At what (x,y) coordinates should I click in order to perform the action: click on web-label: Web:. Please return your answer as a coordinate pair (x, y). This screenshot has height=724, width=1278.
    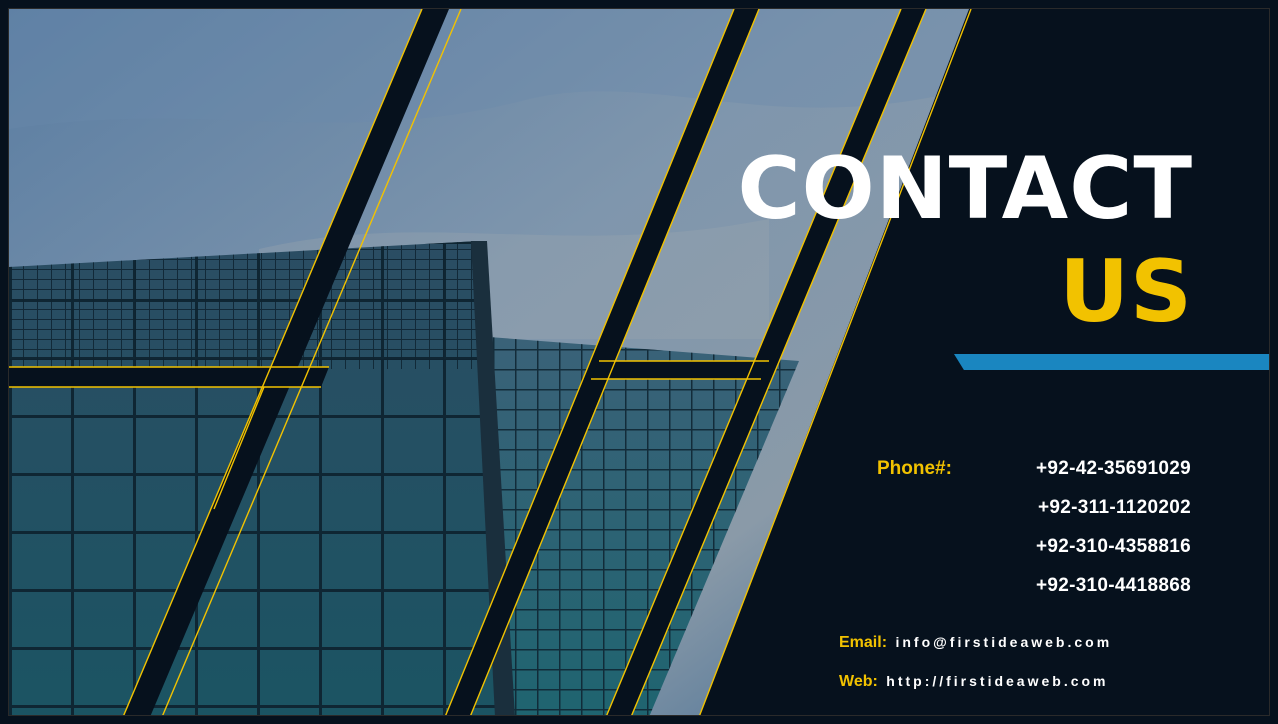
    Looking at the image, I should click on (858, 681).